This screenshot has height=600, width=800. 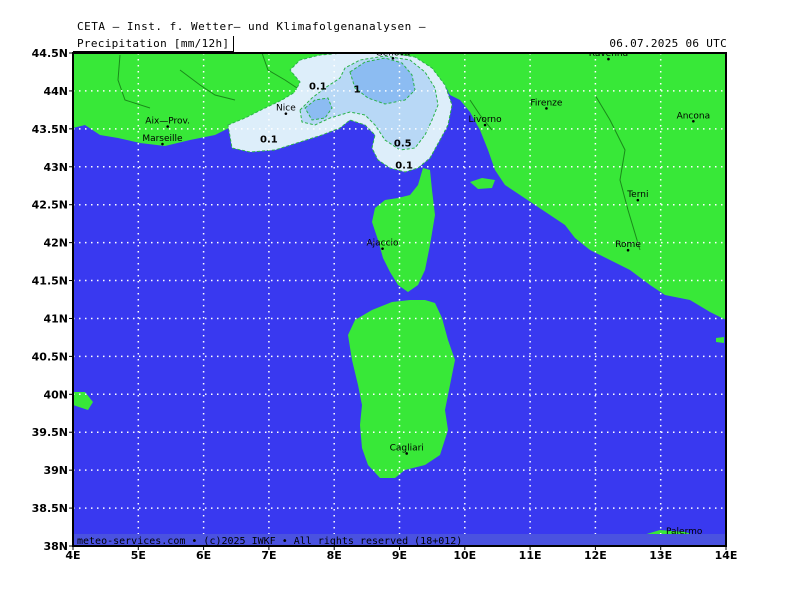 What do you see at coordinates (153, 43) in the screenshot?
I see `parameter-label: Precipitation [mm/12h]` at bounding box center [153, 43].